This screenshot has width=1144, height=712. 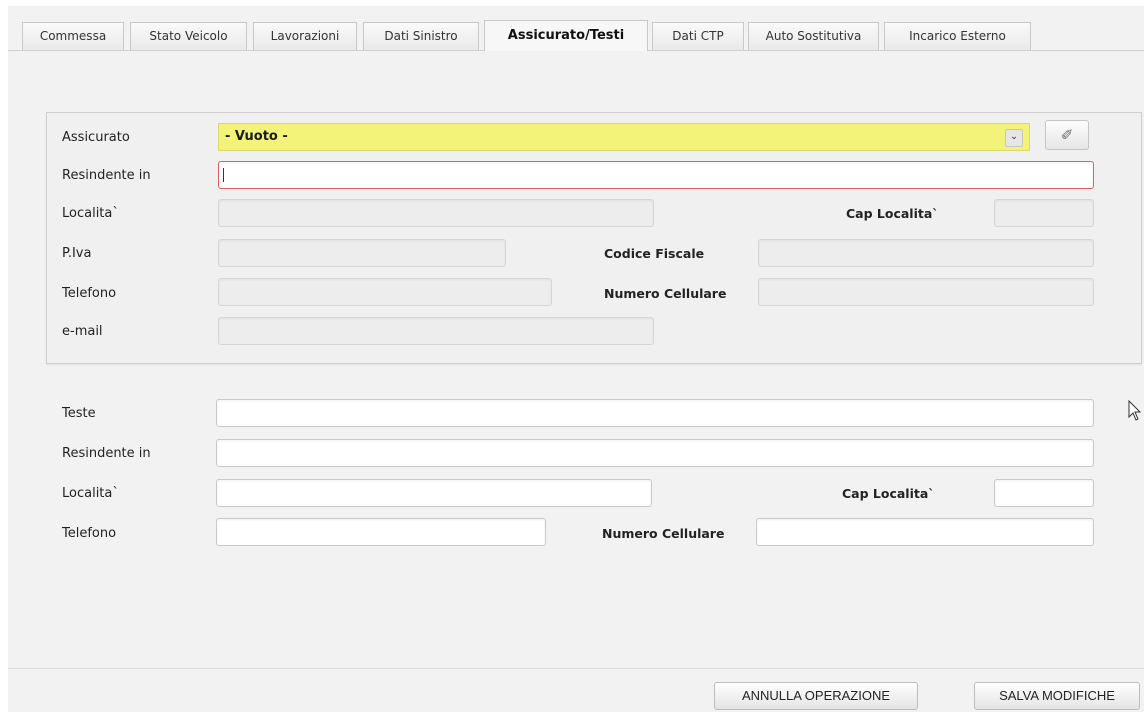 What do you see at coordinates (73, 36) in the screenshot?
I see `tab-commessa: Commessa` at bounding box center [73, 36].